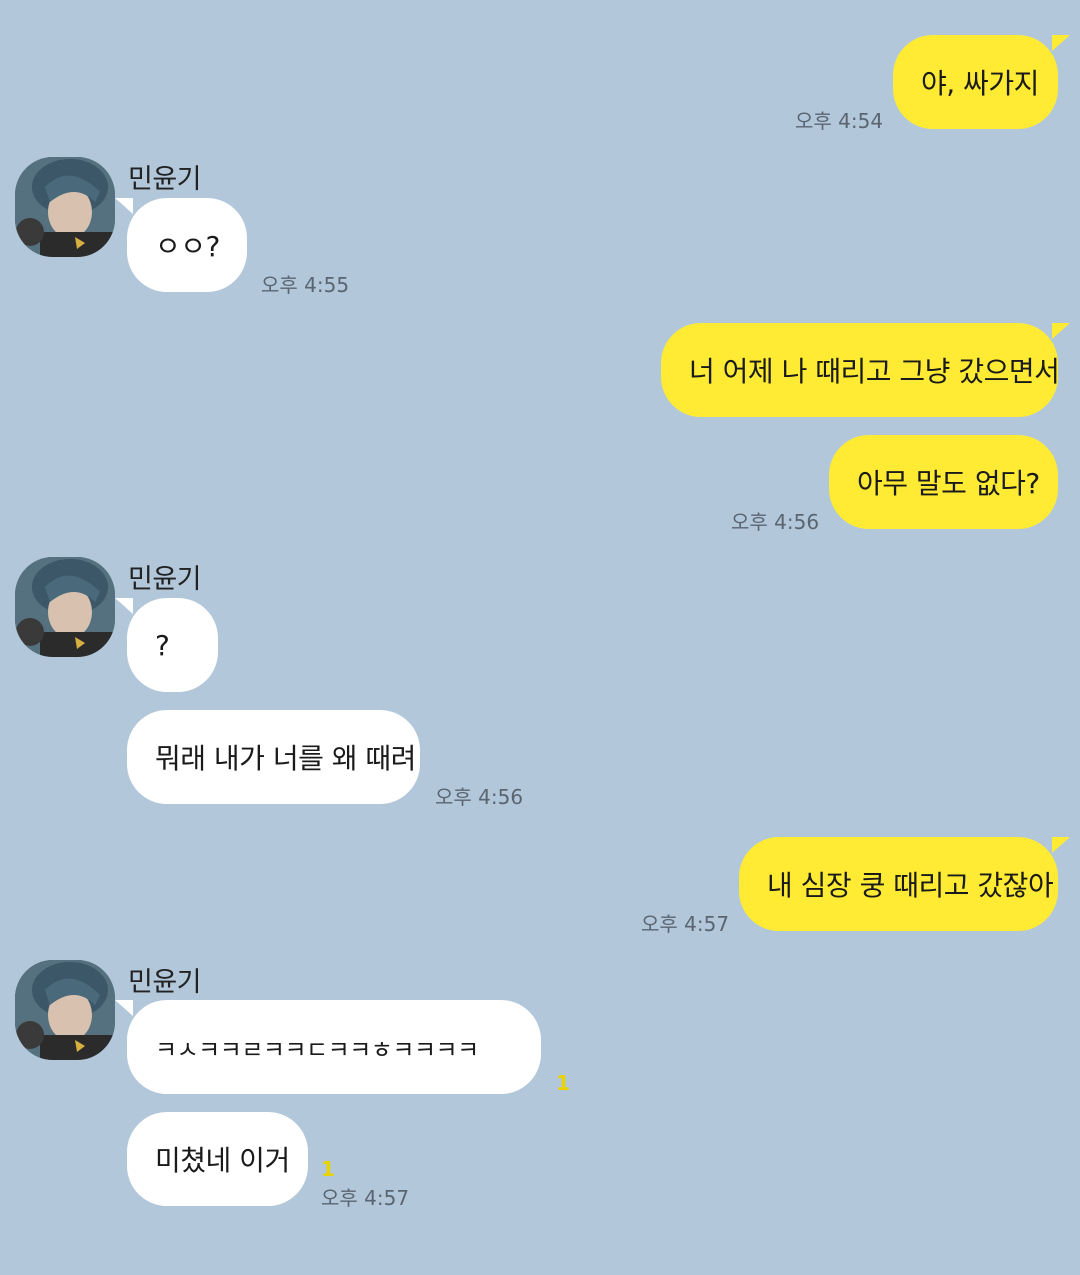 Image resolution: width=1080 pixels, height=1275 pixels. Describe the element at coordinates (162, 645) in the screenshot. I see `message-text: ?` at that location.